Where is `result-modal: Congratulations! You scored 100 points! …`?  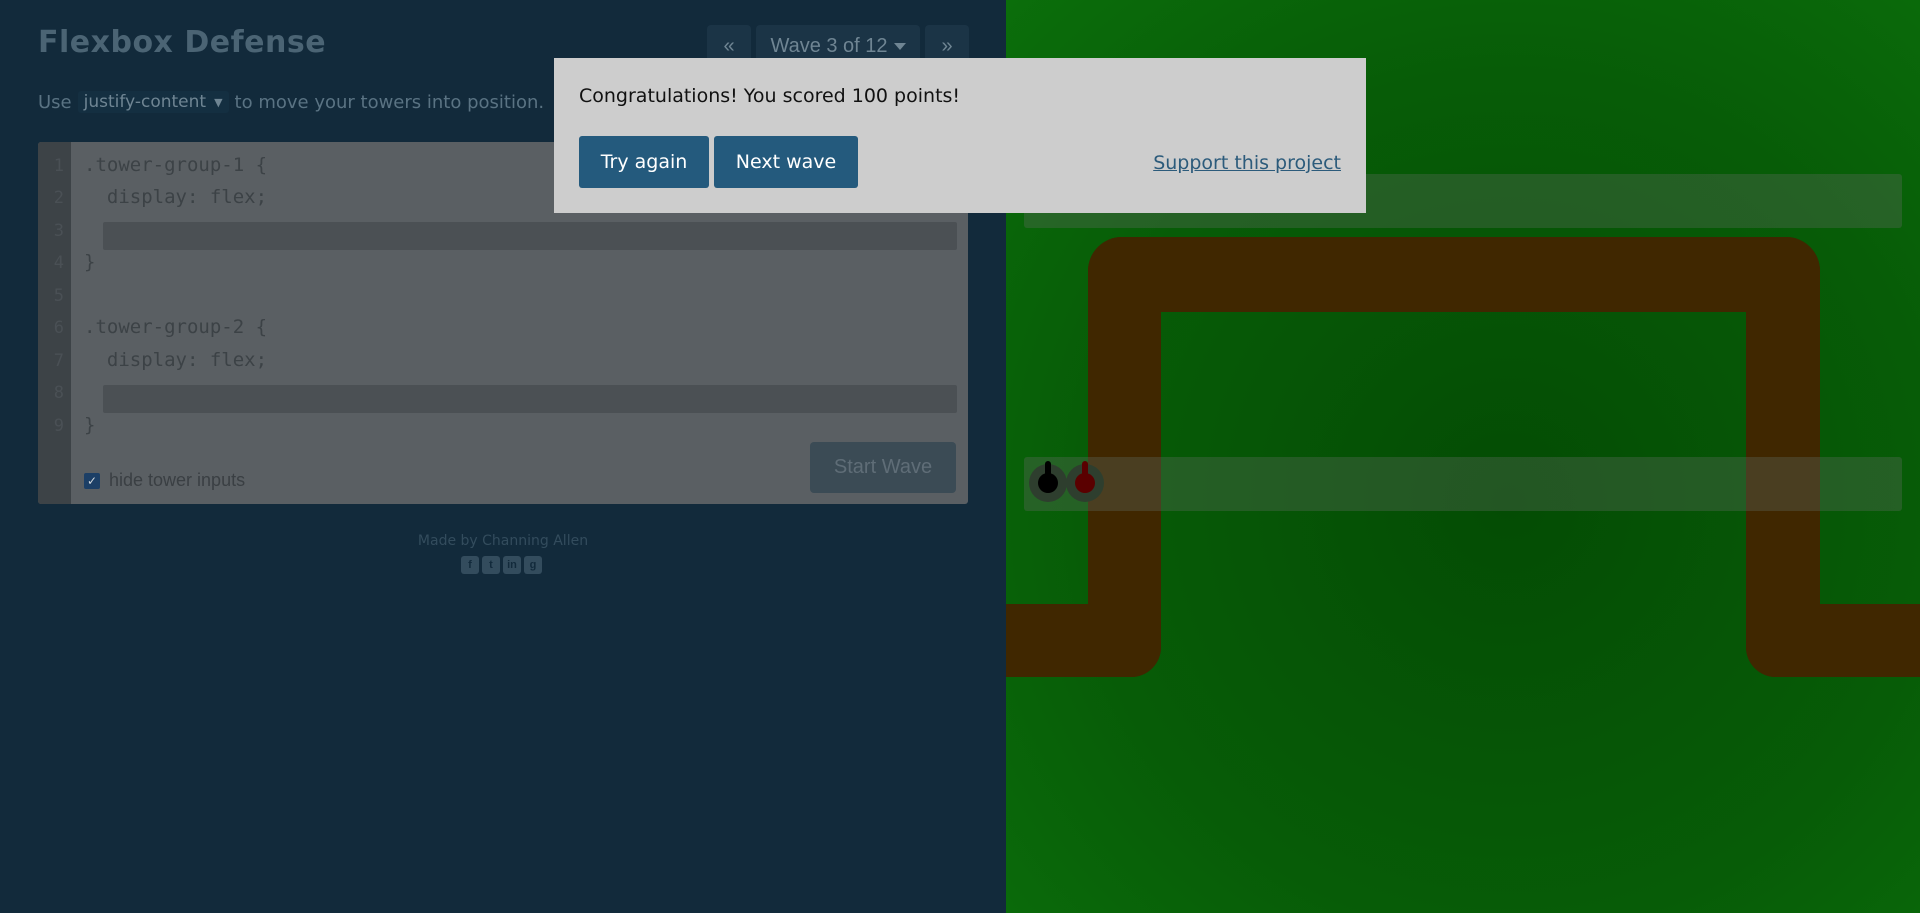
result-modal: Congratulations! You scored 100 points! … is located at coordinates (960, 135).